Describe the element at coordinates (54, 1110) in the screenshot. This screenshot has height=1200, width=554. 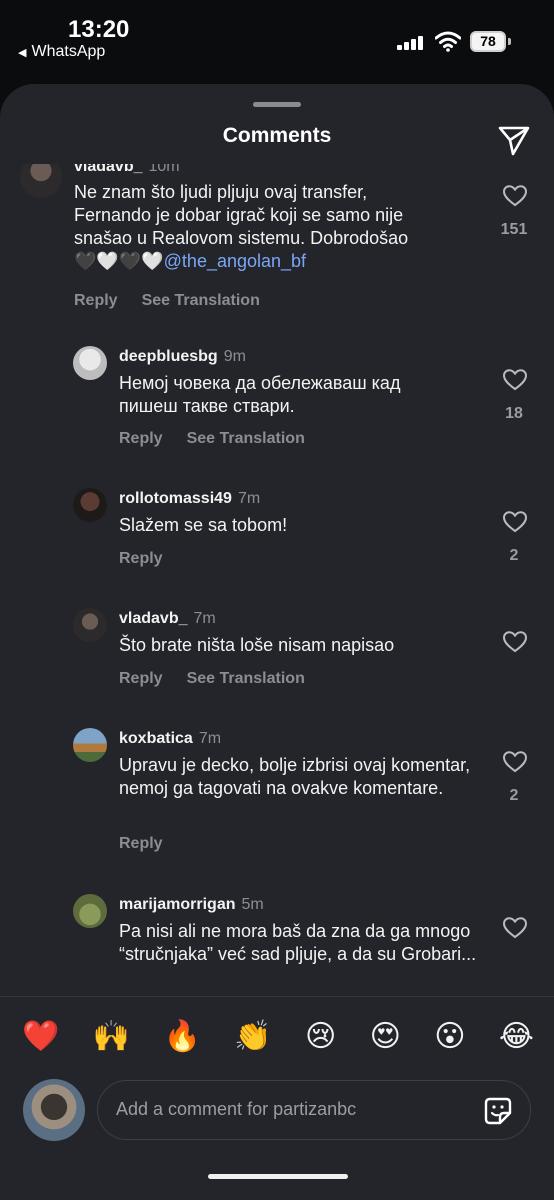
I see `my-avatar` at that location.